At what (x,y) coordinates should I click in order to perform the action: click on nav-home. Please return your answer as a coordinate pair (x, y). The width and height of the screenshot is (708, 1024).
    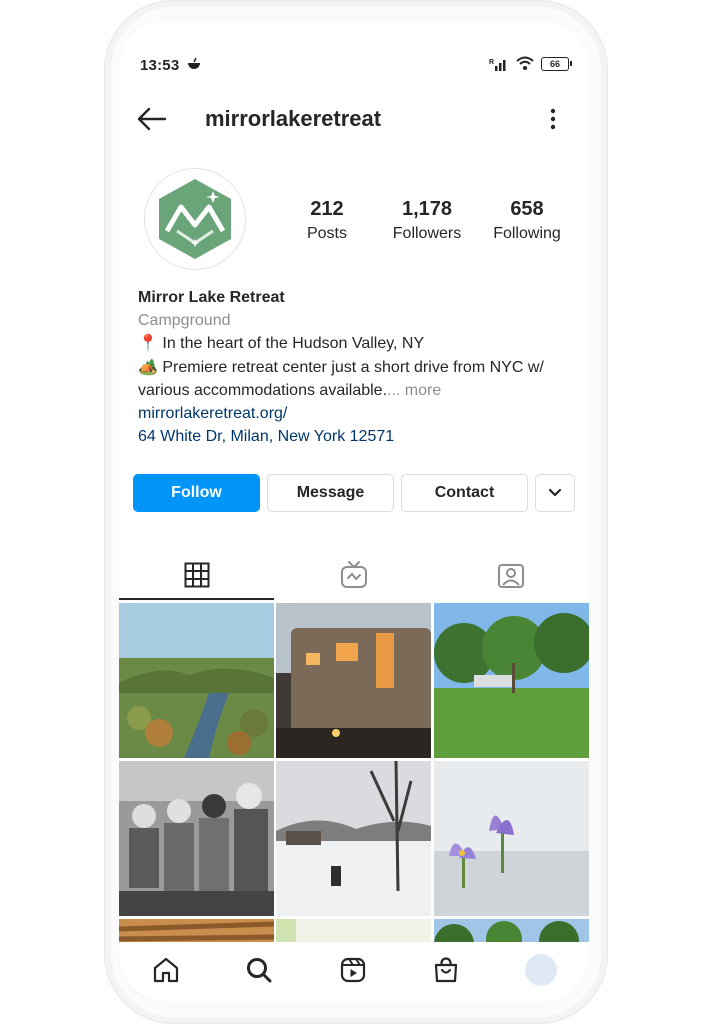
    Looking at the image, I should click on (166, 970).